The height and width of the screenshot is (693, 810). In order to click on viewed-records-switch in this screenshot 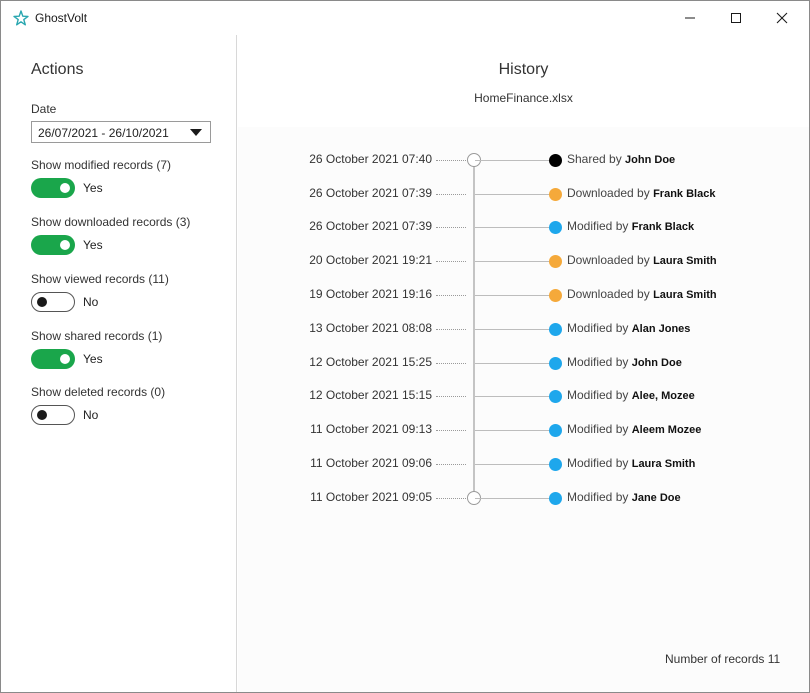, I will do `click(53, 302)`.